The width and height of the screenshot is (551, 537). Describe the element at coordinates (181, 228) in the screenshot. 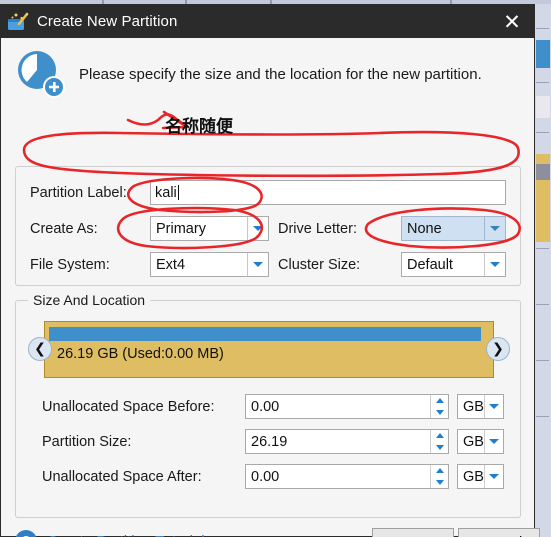

I see `create-as-value: Primary` at that location.